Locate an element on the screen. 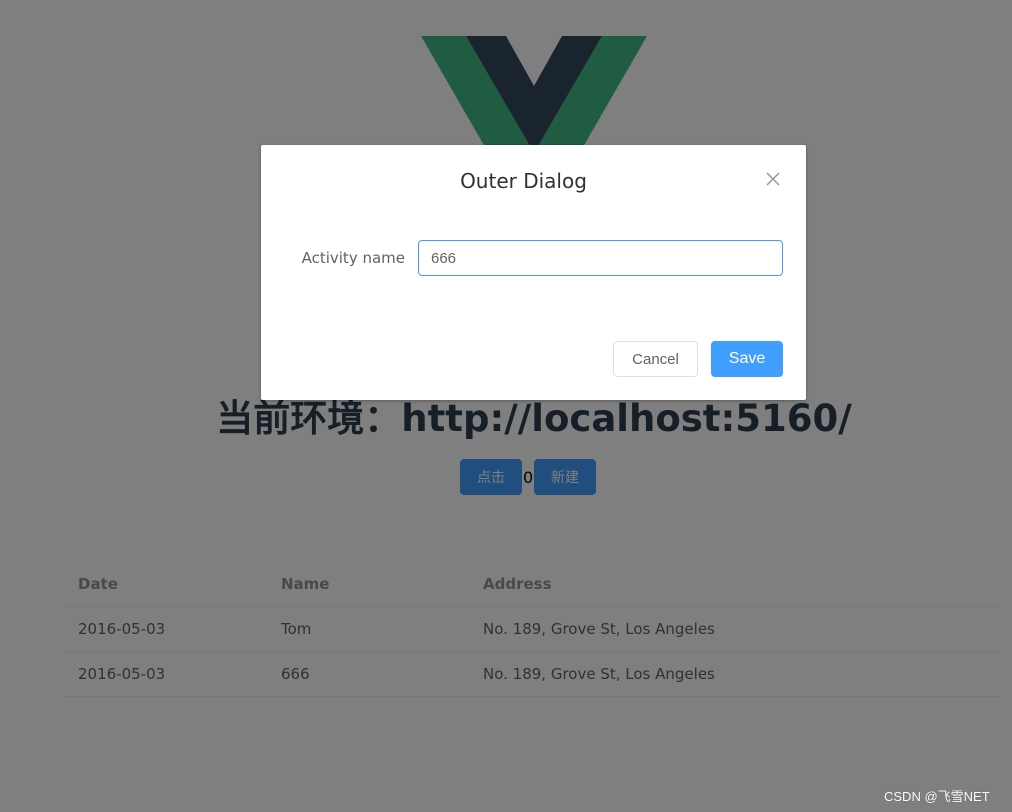  watermark: CSDN @飞雪NET is located at coordinates (937, 796).